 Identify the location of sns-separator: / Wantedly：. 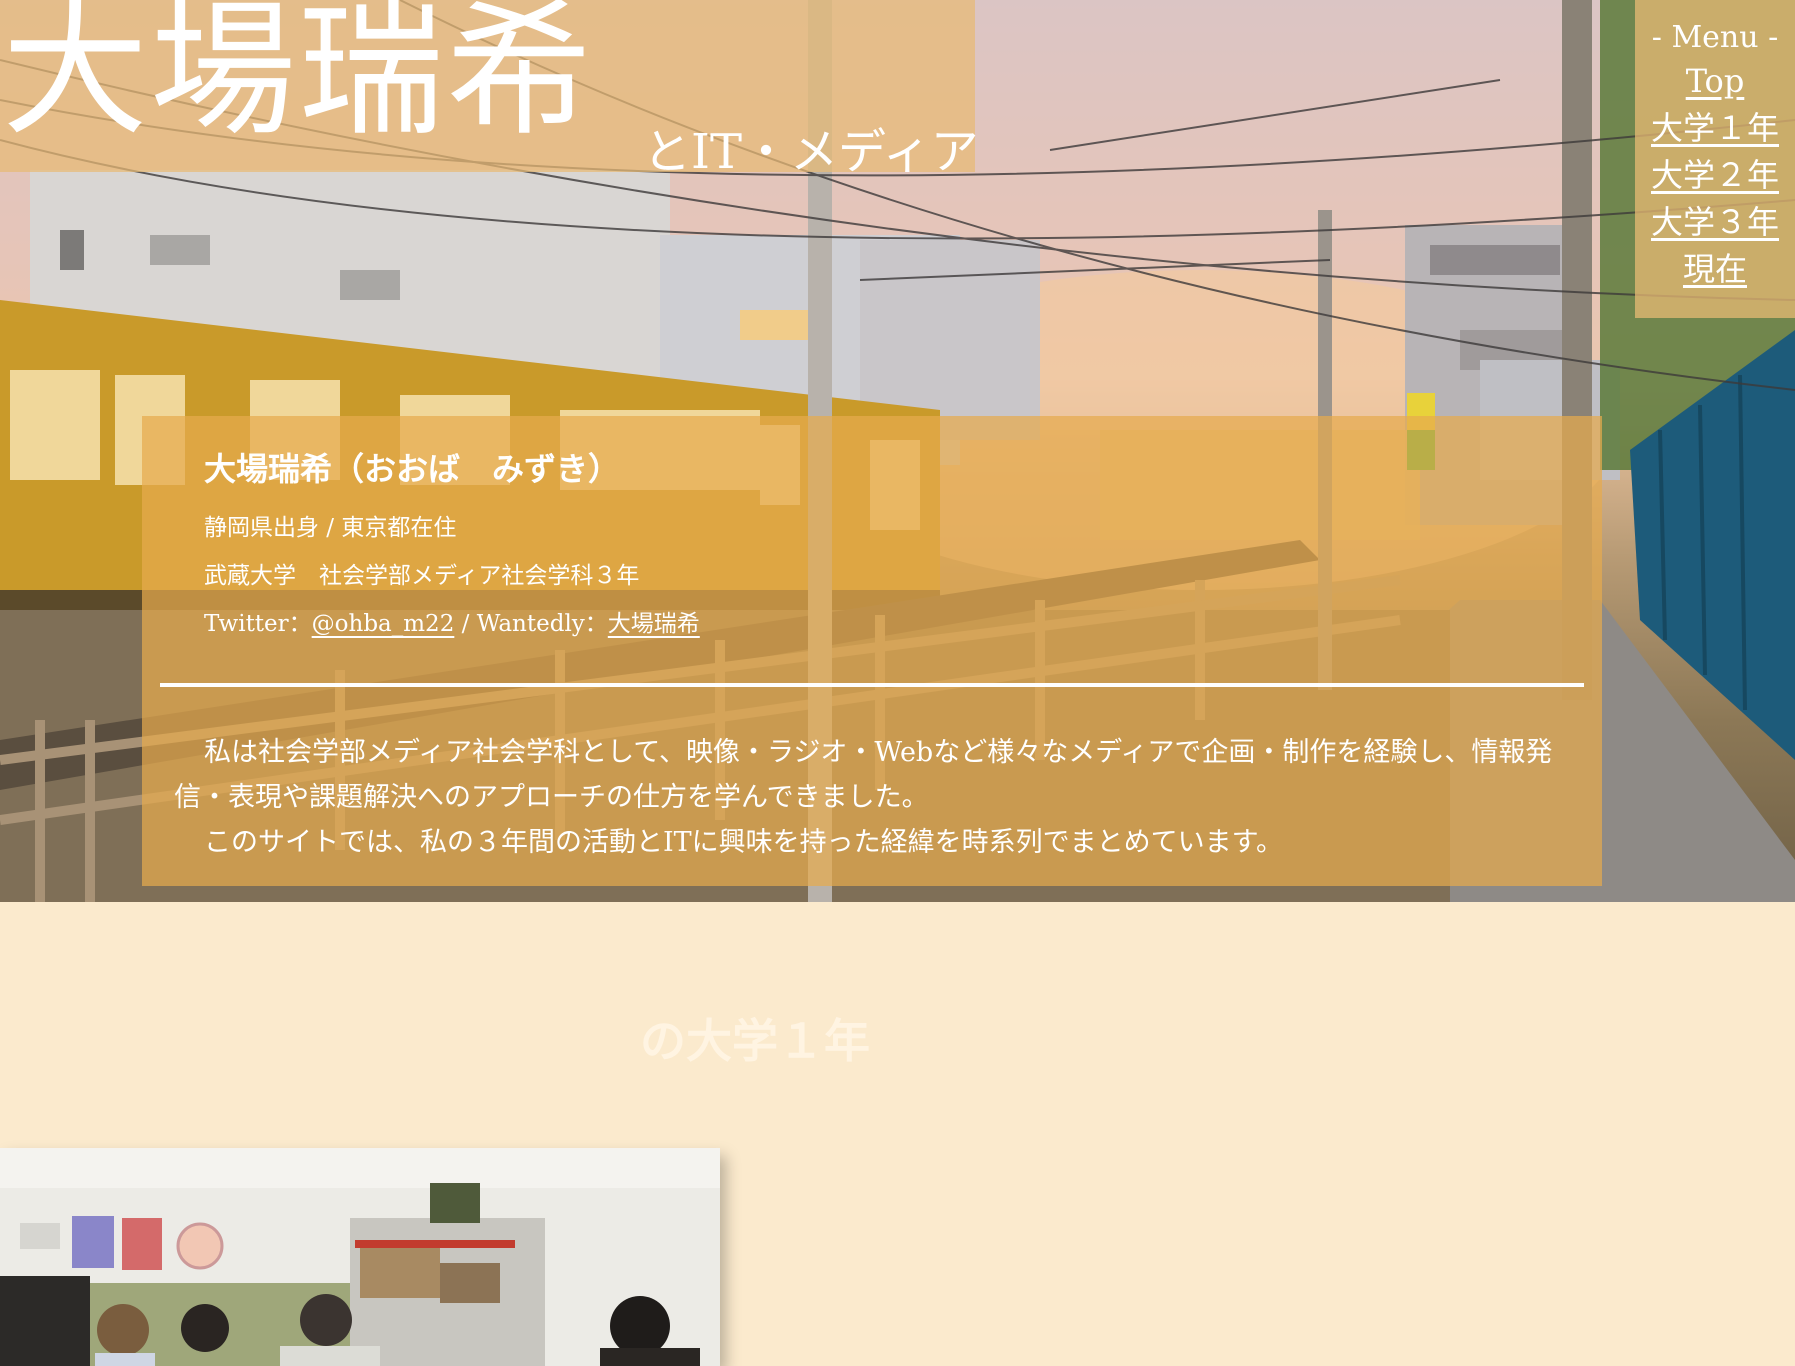
(531, 624).